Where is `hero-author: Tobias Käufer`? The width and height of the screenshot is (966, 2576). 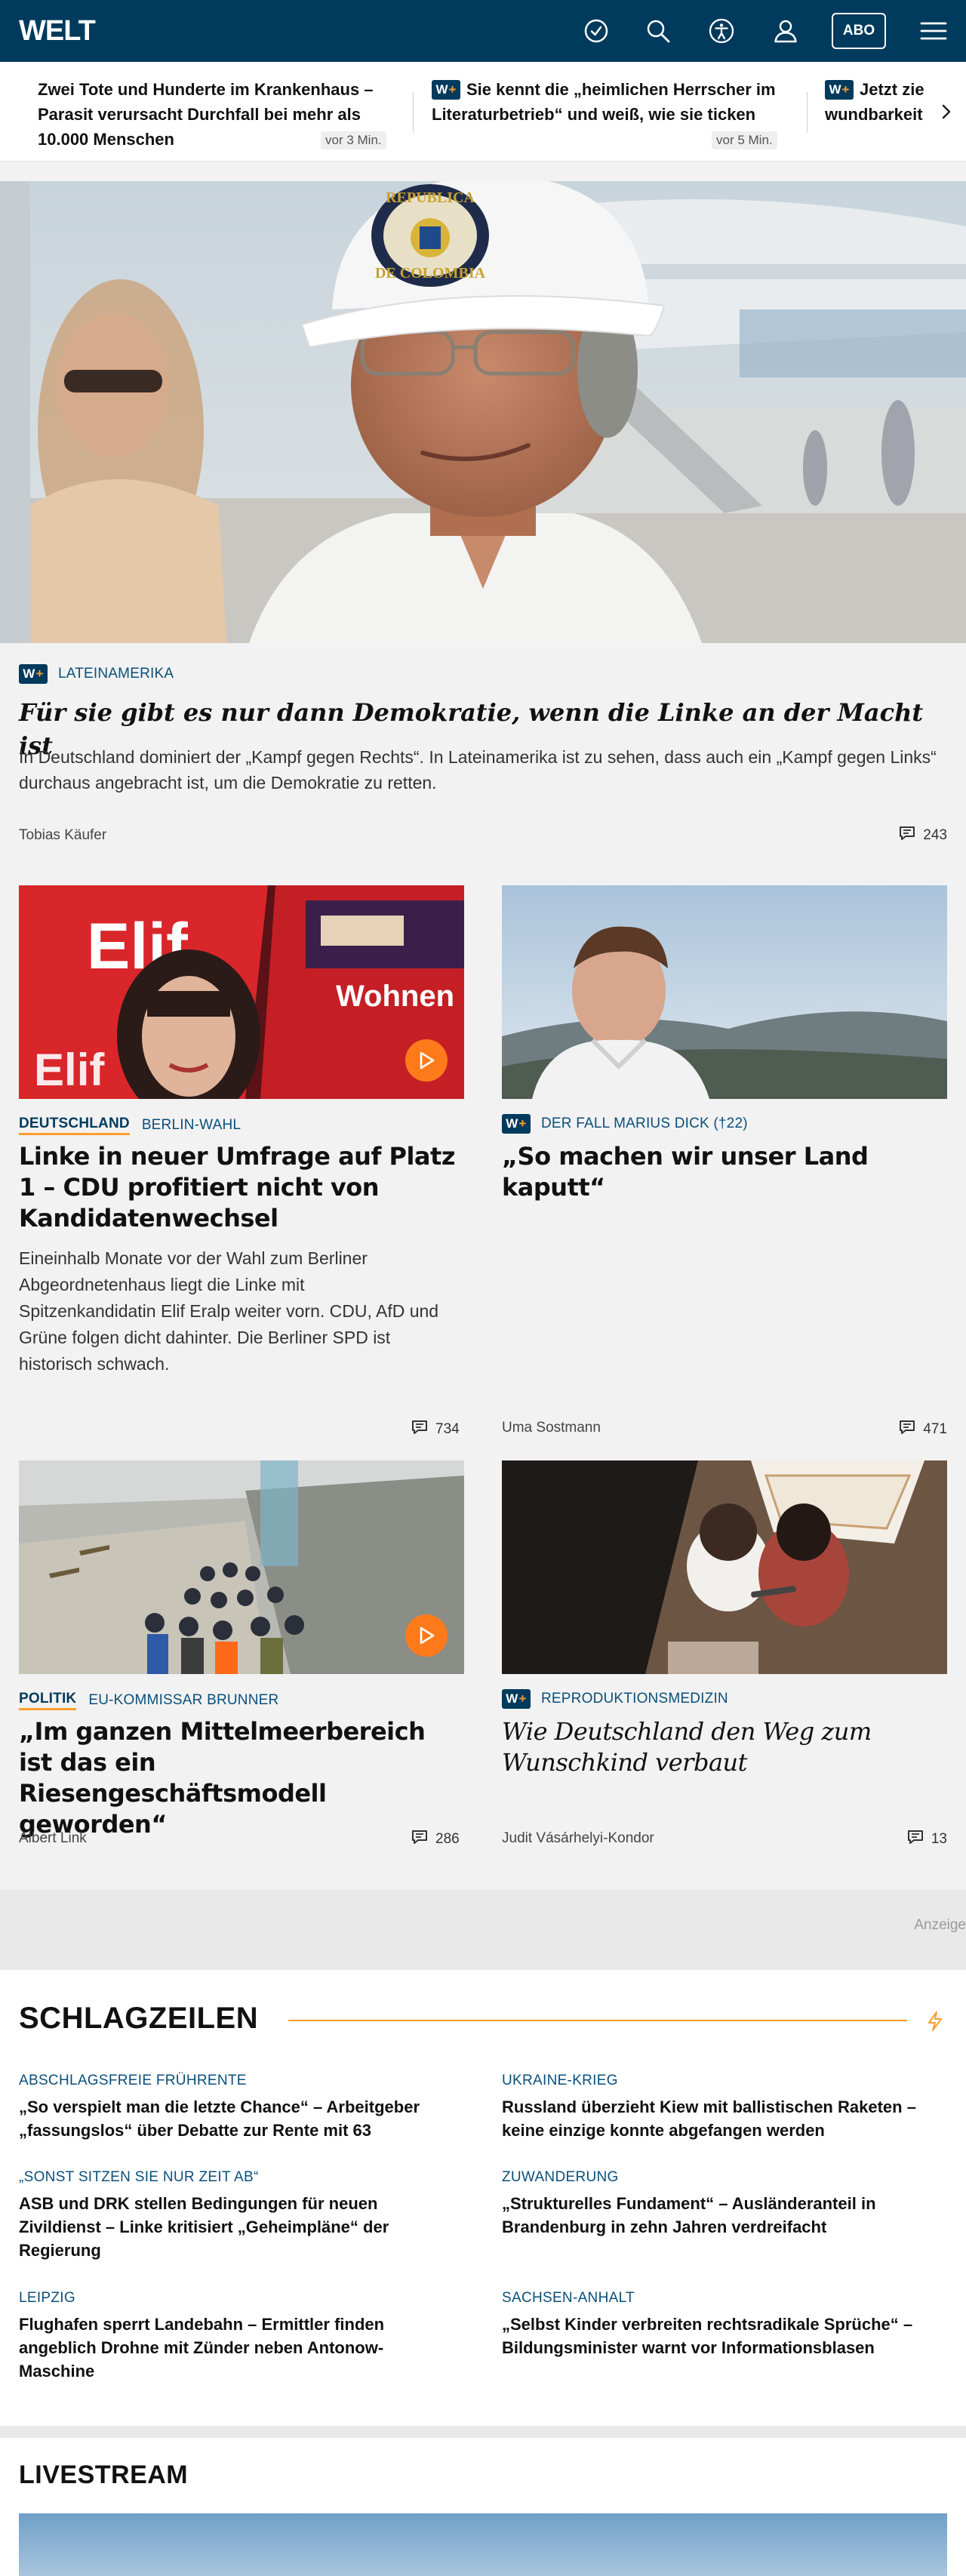
hero-author: Tobias Käufer is located at coordinates (63, 835).